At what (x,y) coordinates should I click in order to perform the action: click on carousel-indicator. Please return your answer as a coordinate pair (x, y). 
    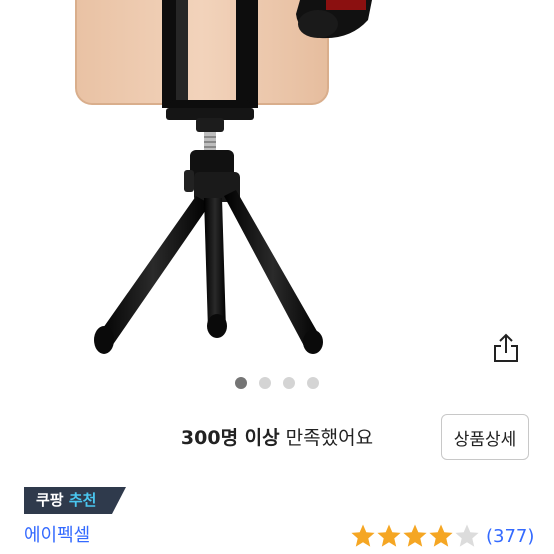
    Looking at the image, I should click on (277, 383).